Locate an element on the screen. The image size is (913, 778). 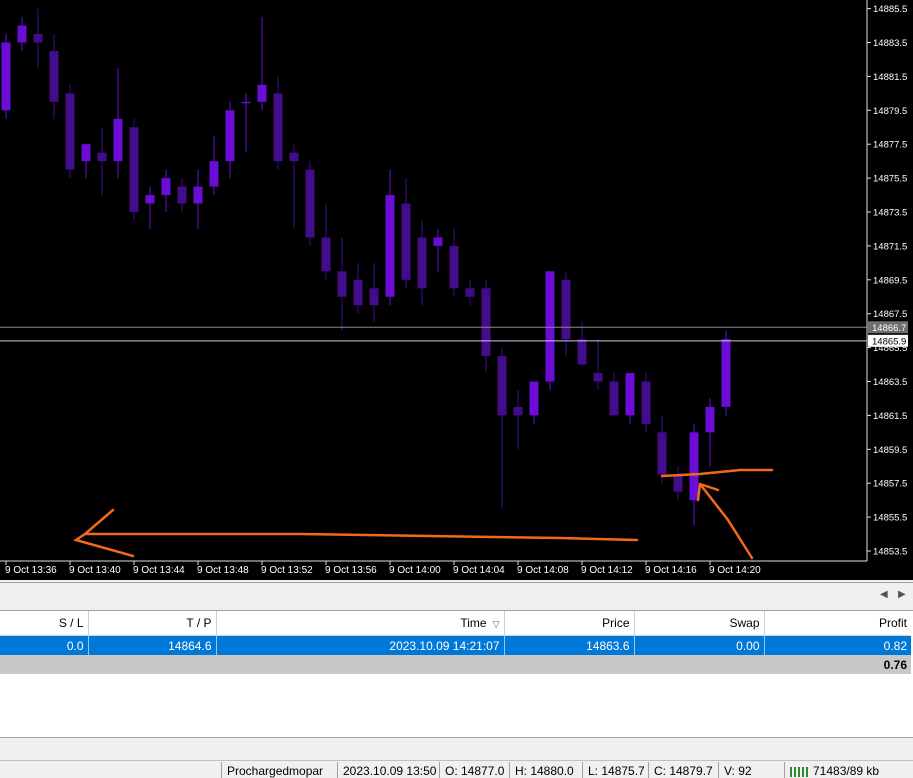
total-profit: 0.76 is located at coordinates (837, 664).